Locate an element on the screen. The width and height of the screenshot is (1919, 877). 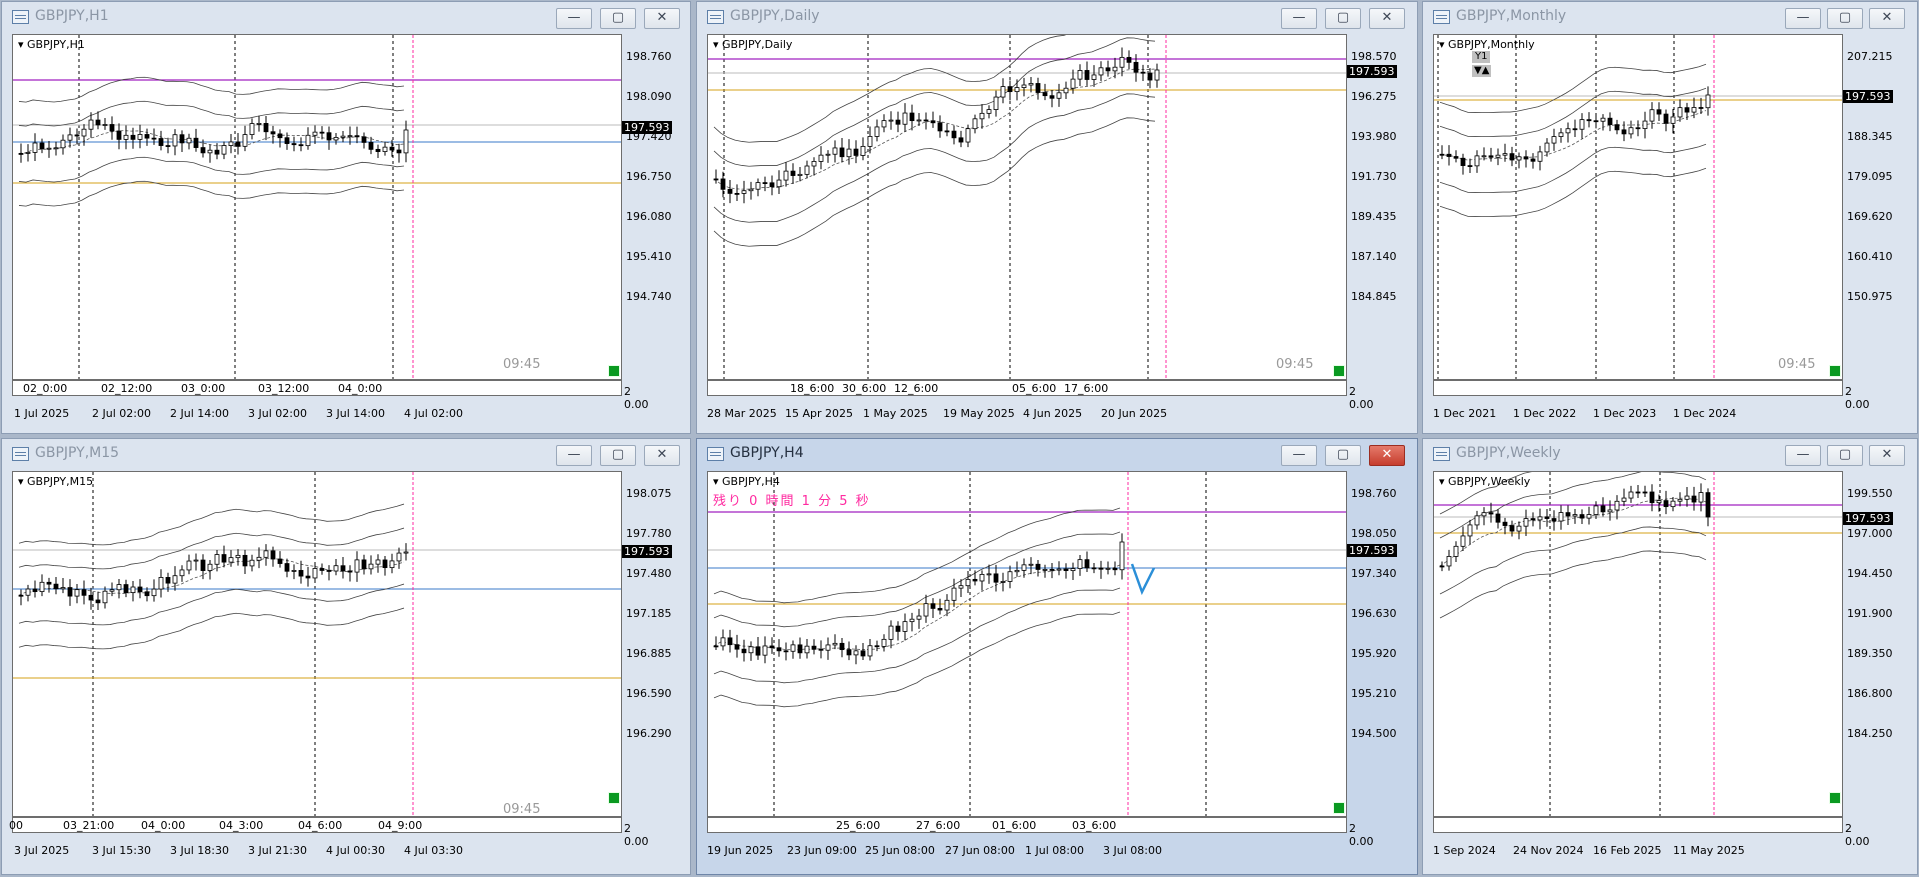
chart-symbol-label: ▾ GBPJPY,Weekly is located at coordinates (1484, 481).